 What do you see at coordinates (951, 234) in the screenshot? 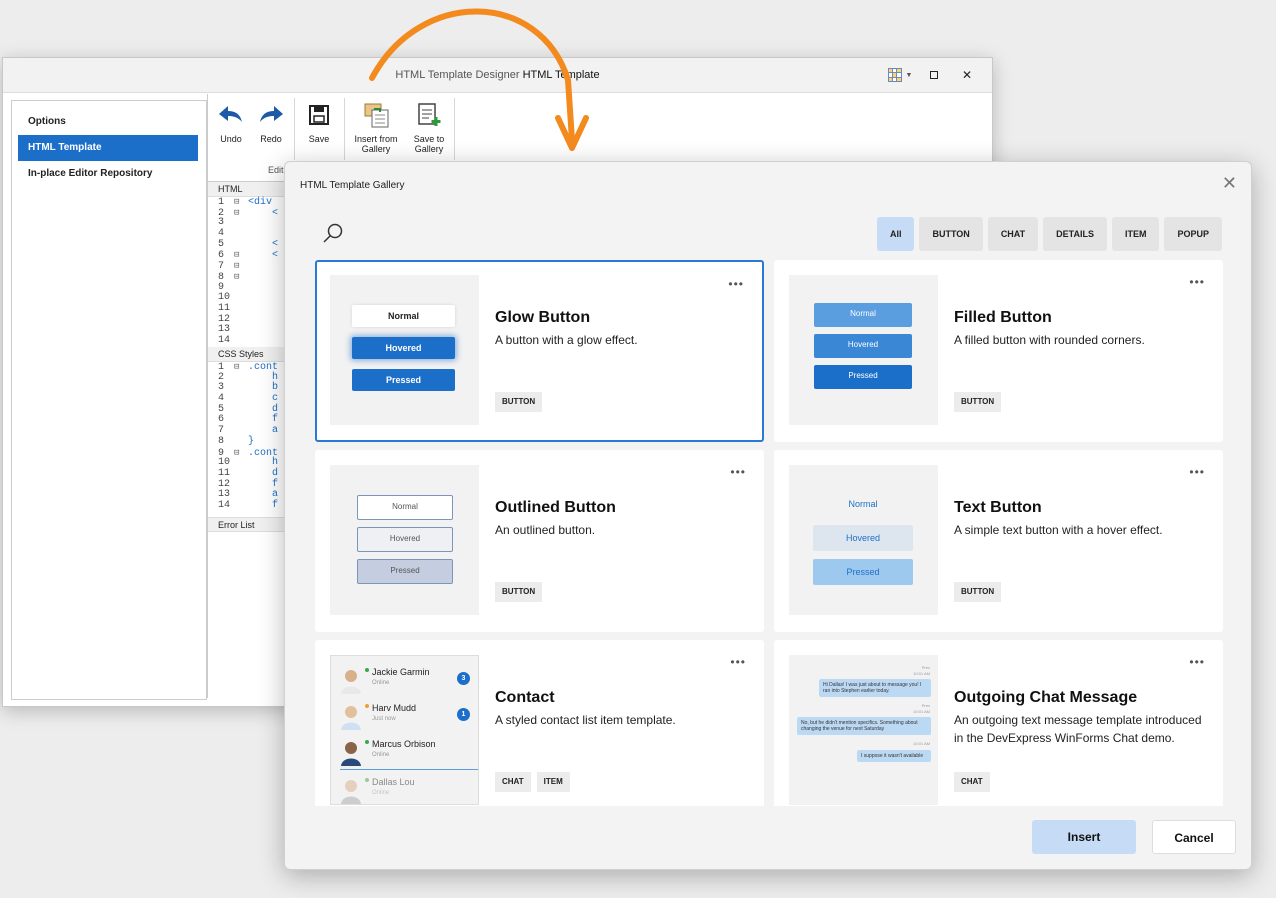
I see `filter-button: BUTTON` at bounding box center [951, 234].